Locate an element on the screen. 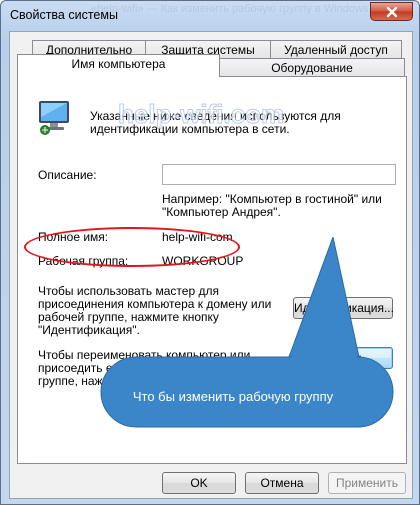  cancel-button: Отмена is located at coordinates (282, 483).